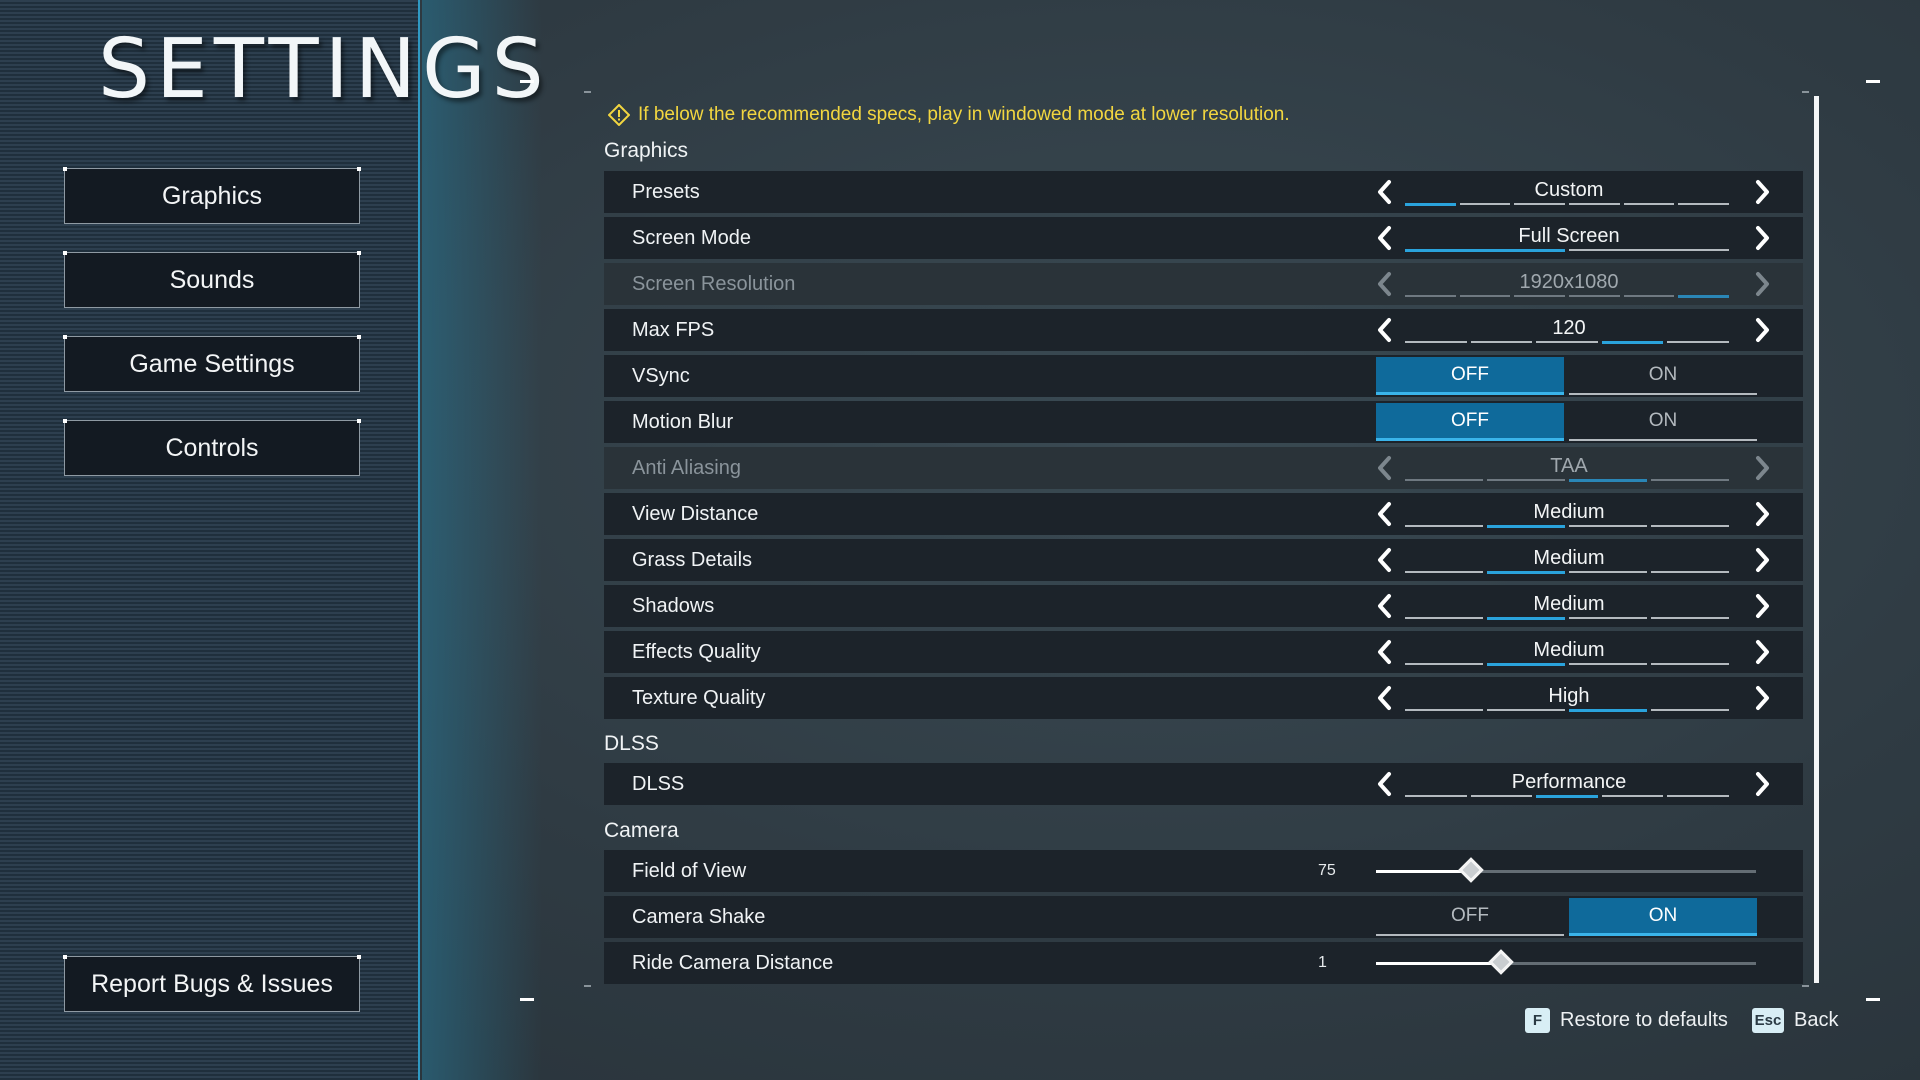 Image resolution: width=1920 pixels, height=1080 pixels. I want to click on sidebar-item-graphics: Graphics, so click(212, 195).